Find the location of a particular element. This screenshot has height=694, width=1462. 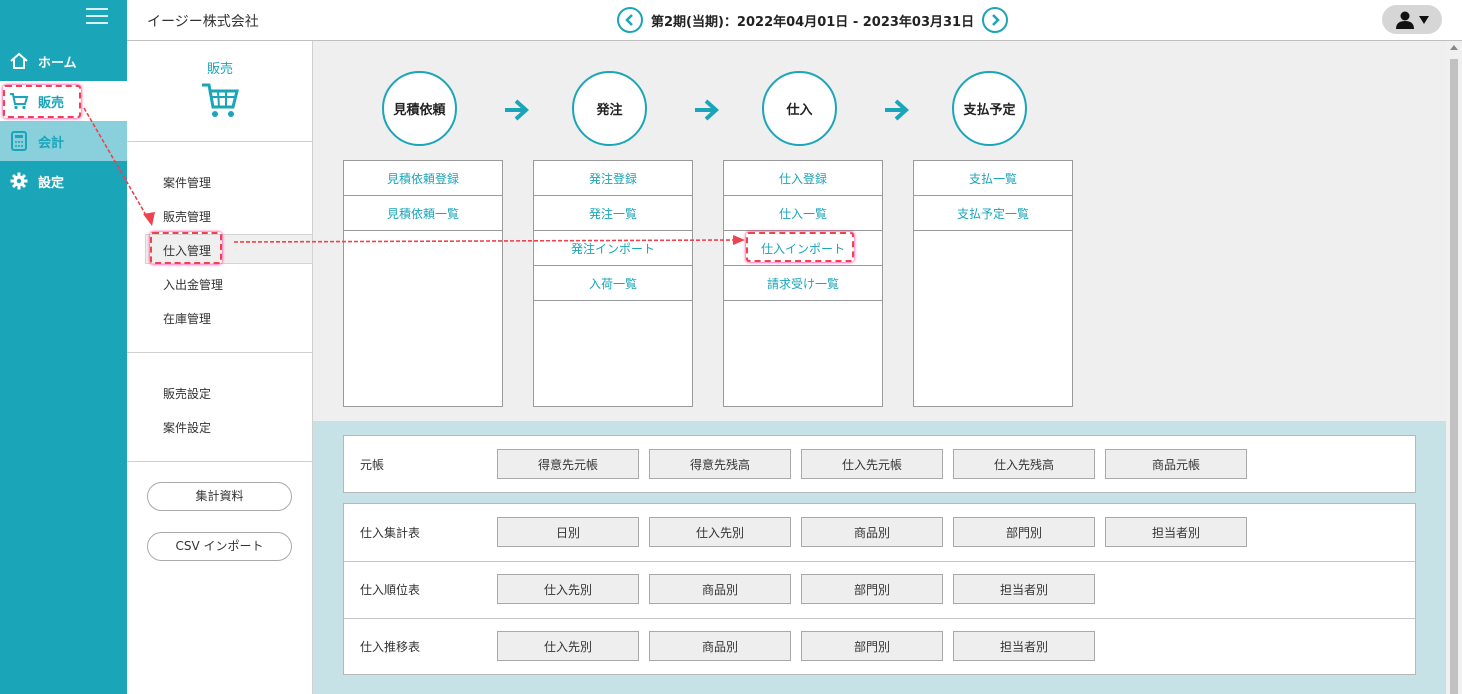

invoice-received-list-link: 請求受け一覧 is located at coordinates (803, 283).